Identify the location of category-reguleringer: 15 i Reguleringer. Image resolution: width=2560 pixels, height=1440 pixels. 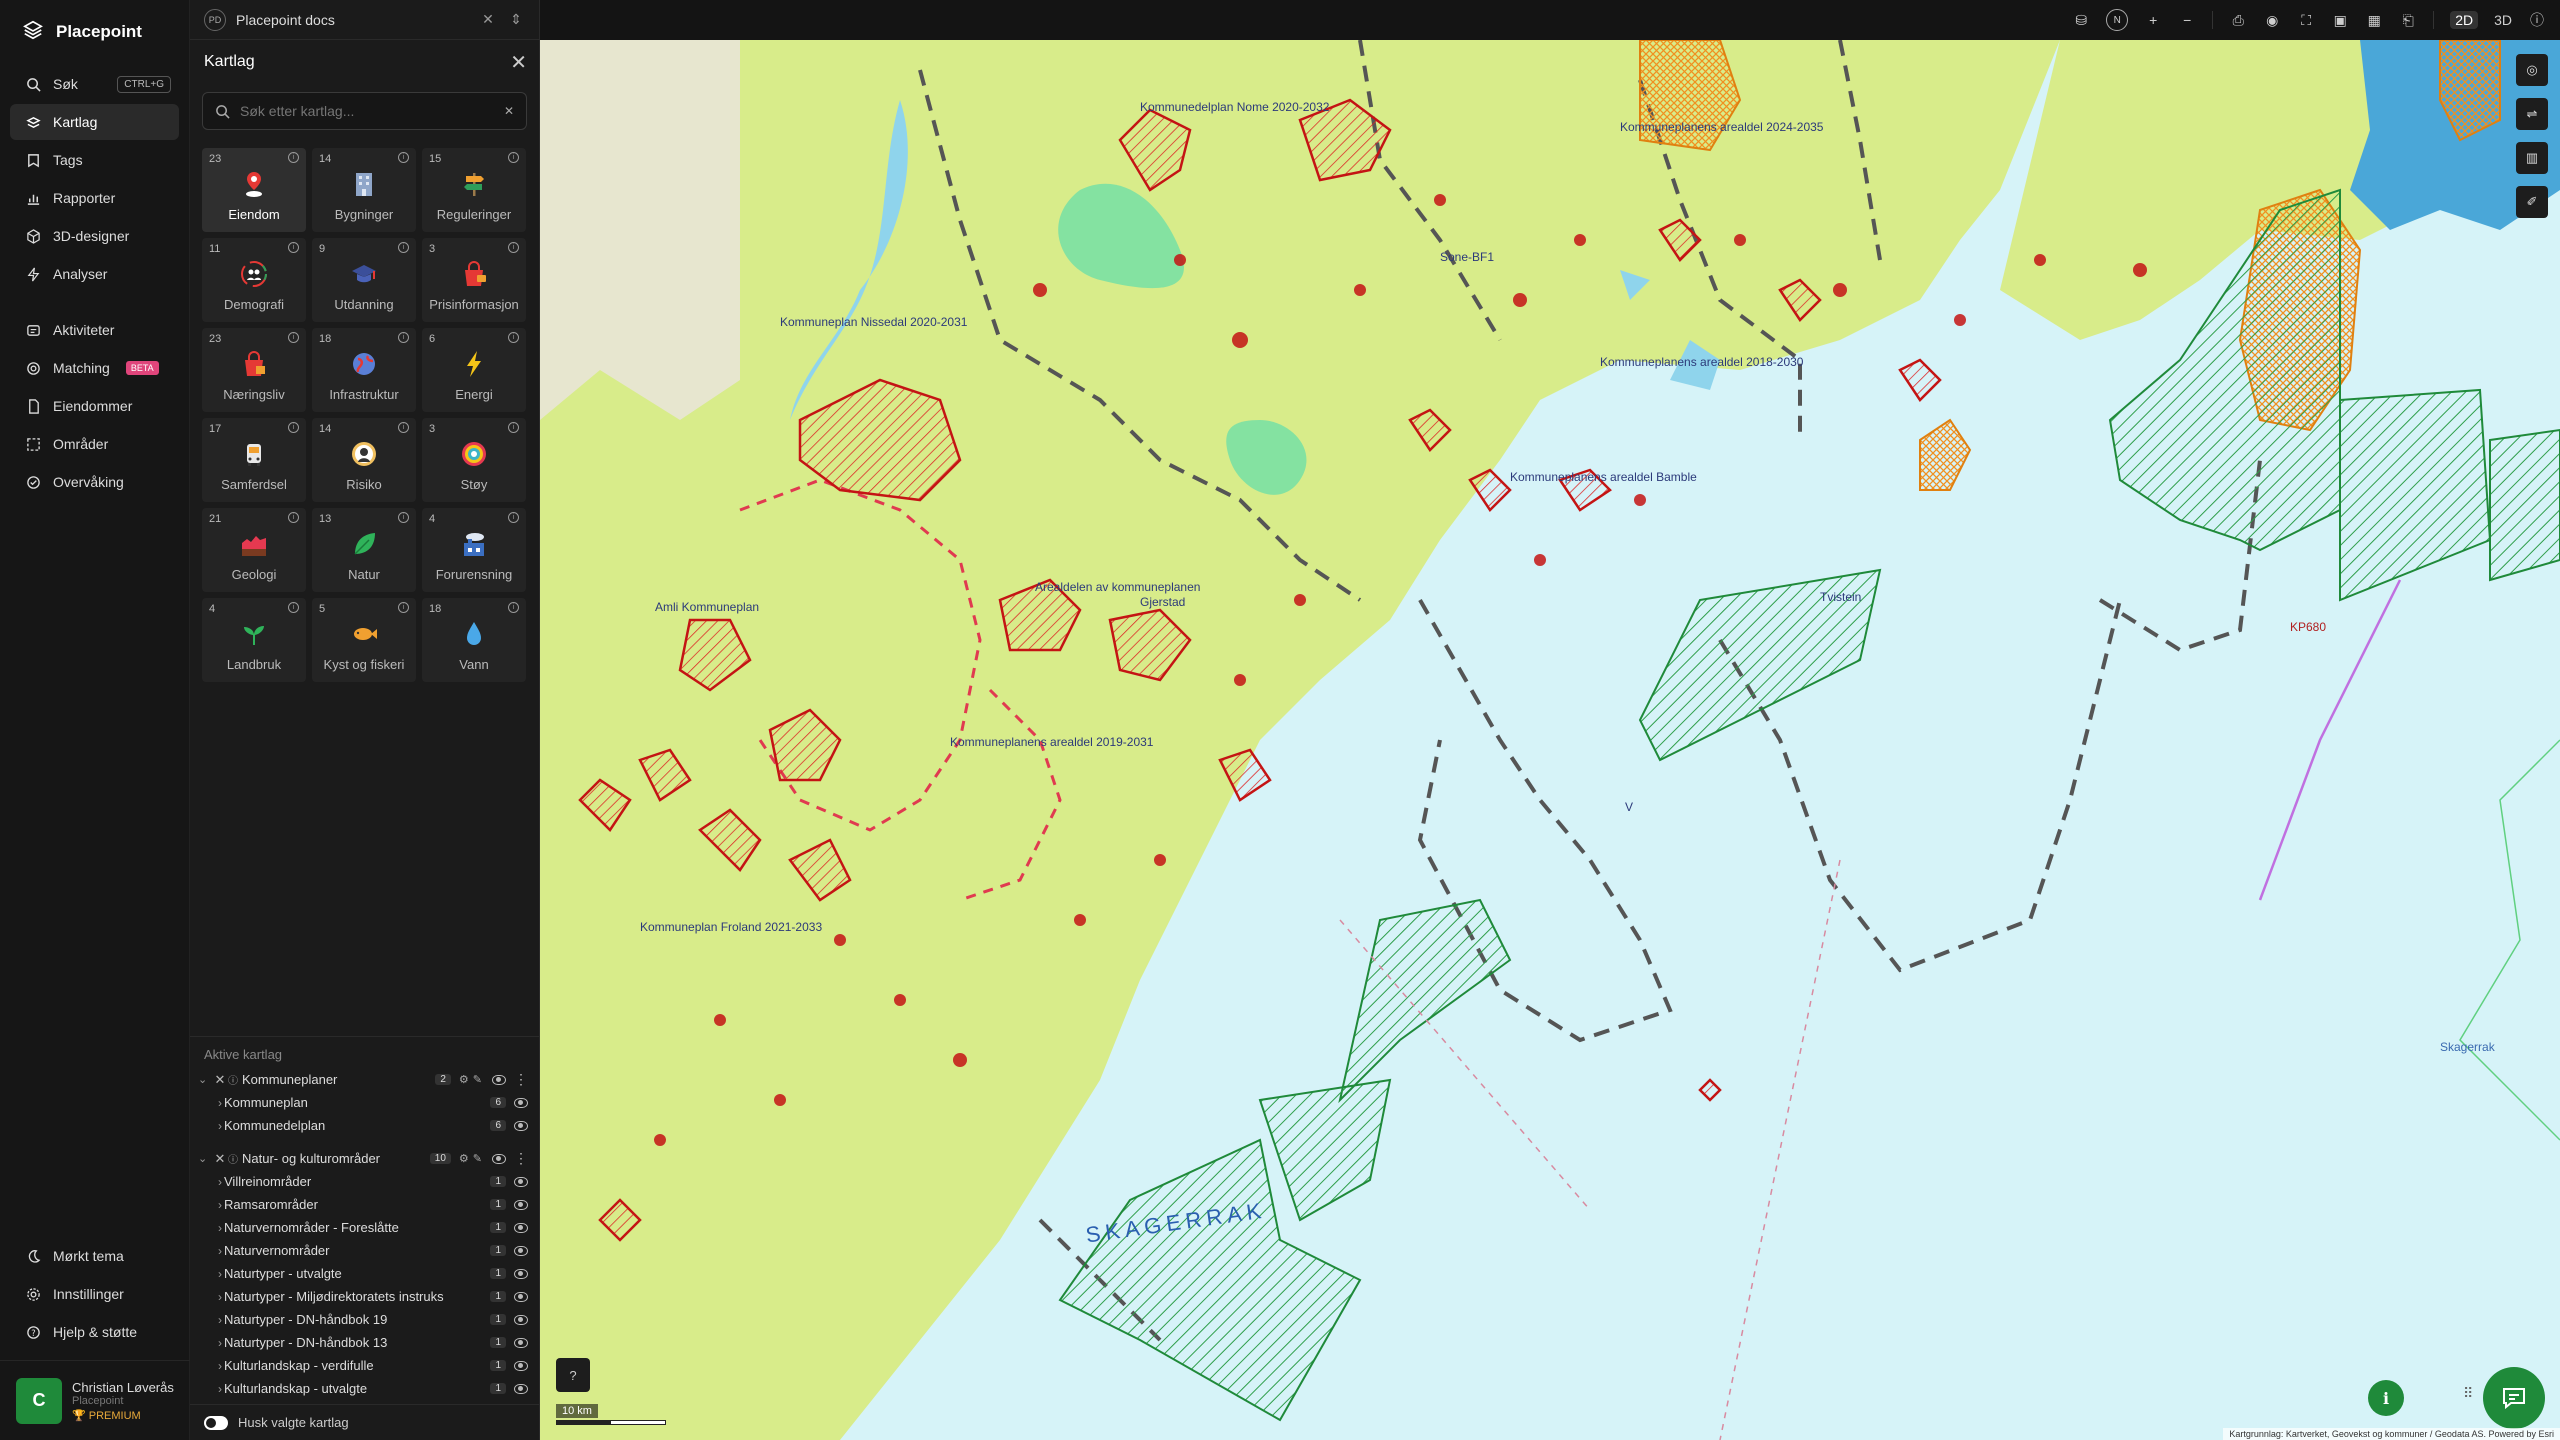
(474, 190).